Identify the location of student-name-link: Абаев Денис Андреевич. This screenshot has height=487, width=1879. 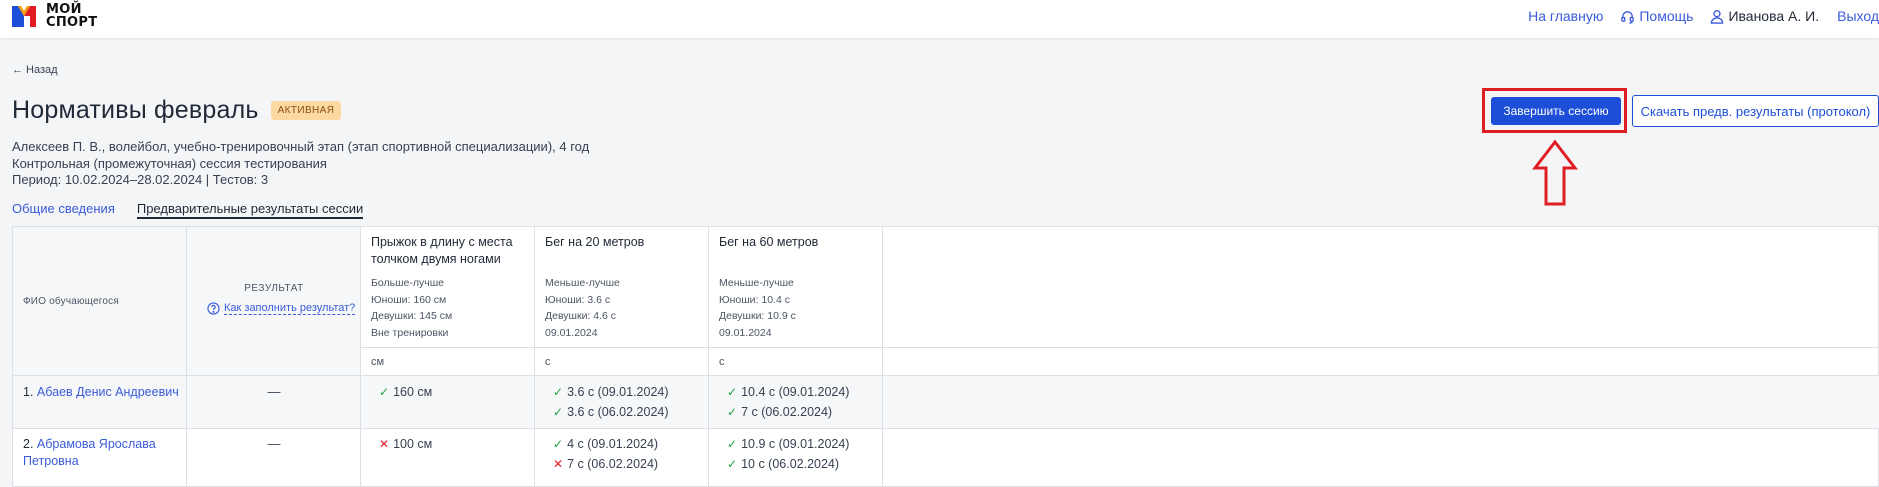
(108, 392).